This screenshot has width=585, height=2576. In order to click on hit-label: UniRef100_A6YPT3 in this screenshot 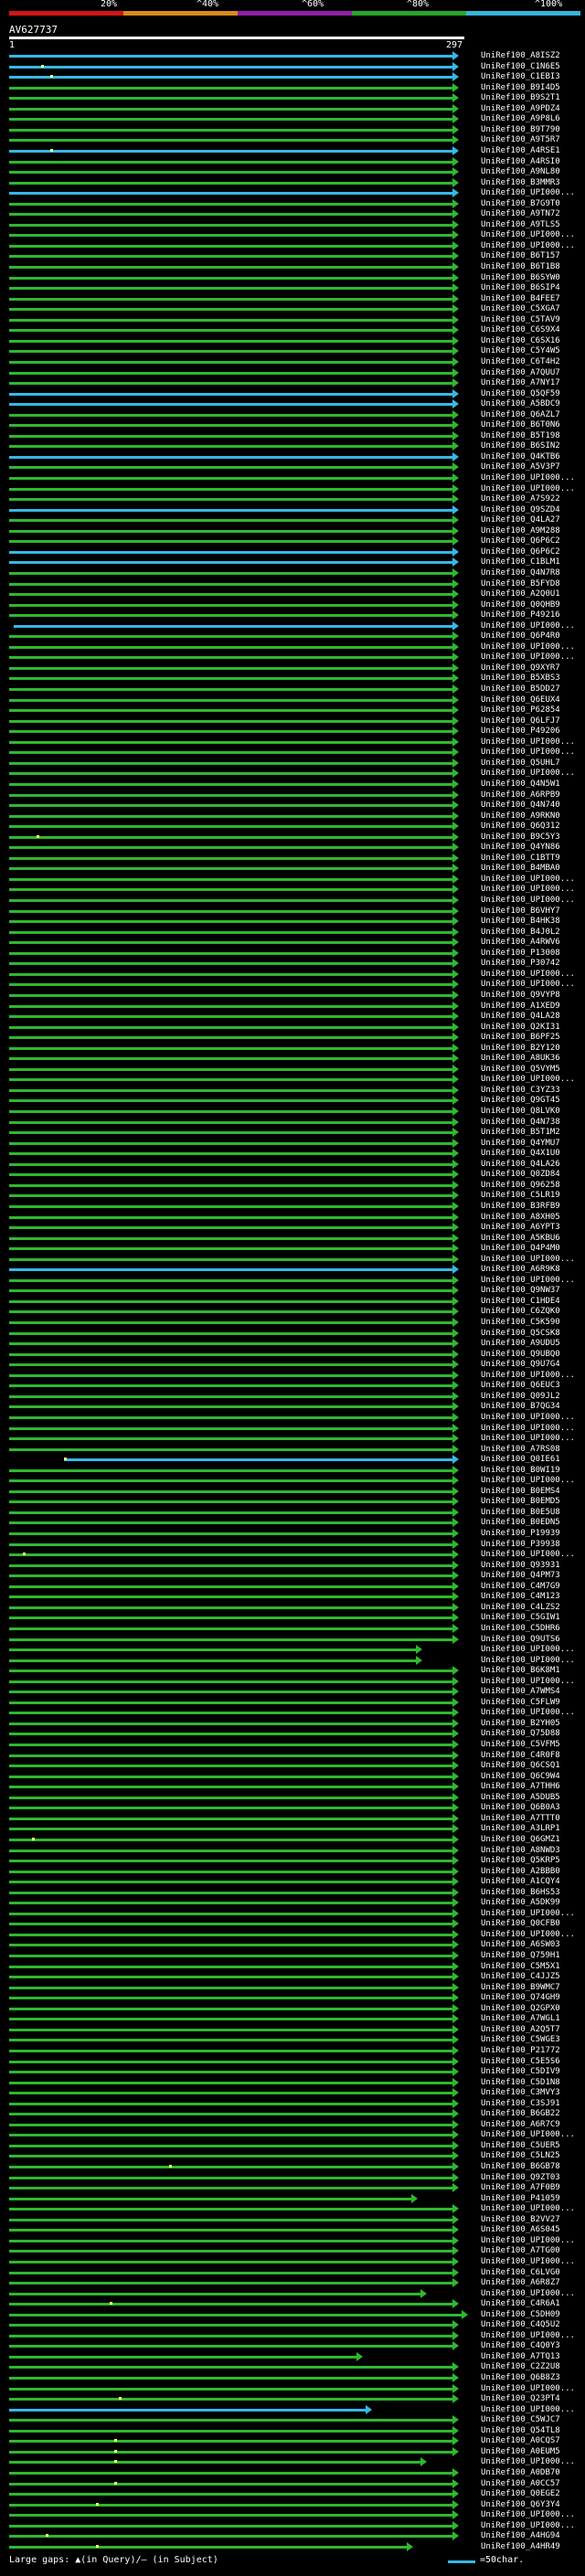, I will do `click(520, 1228)`.